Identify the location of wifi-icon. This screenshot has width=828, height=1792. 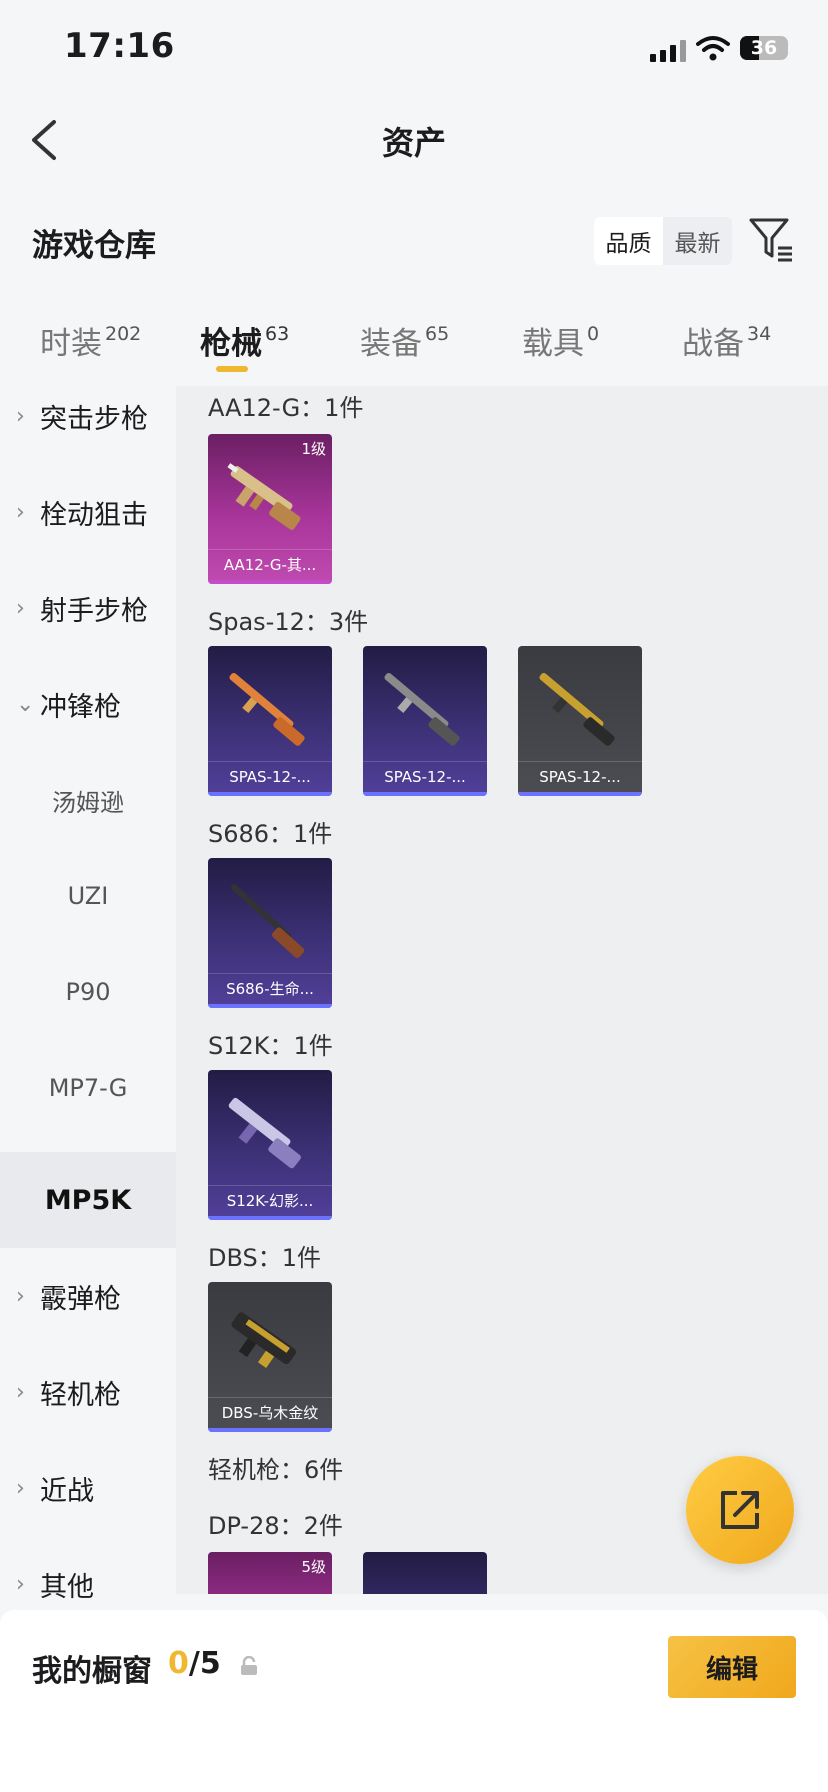
(713, 48).